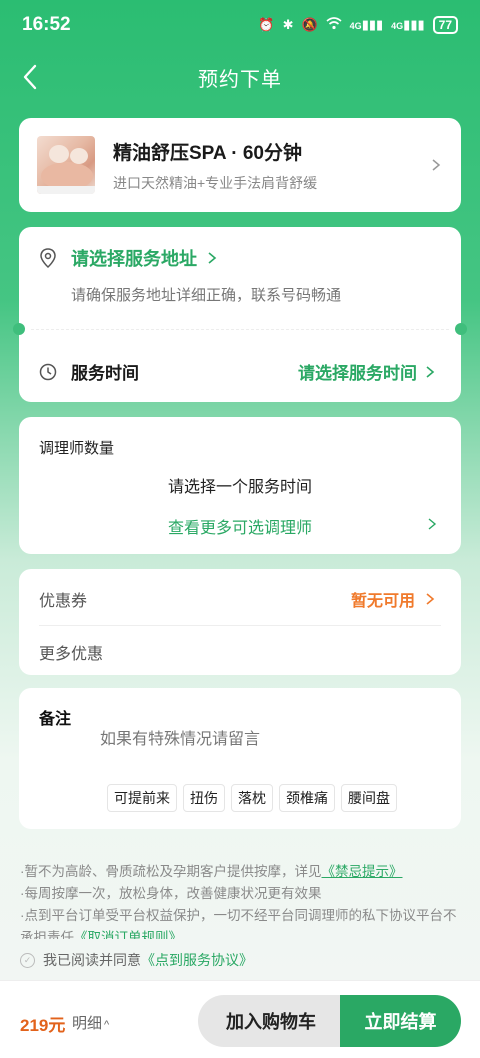  I want to click on add-to-cart-button: 加入购物车, so click(271, 1021).